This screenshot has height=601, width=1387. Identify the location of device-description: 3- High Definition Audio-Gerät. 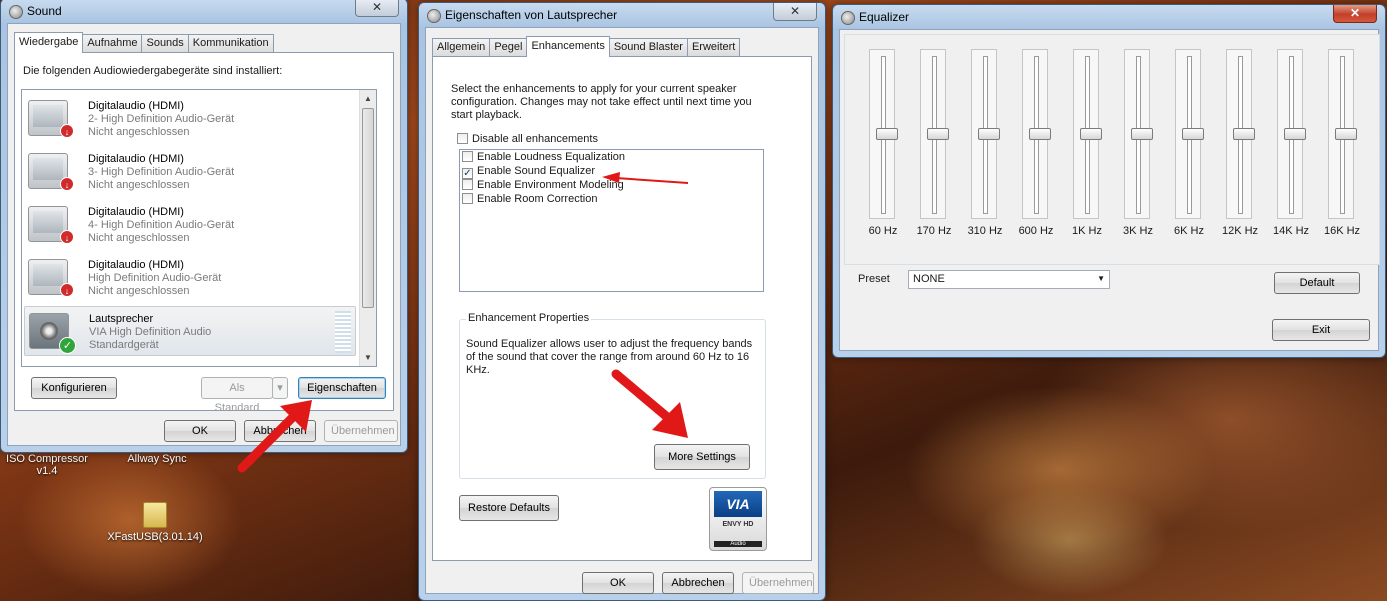
(161, 172).